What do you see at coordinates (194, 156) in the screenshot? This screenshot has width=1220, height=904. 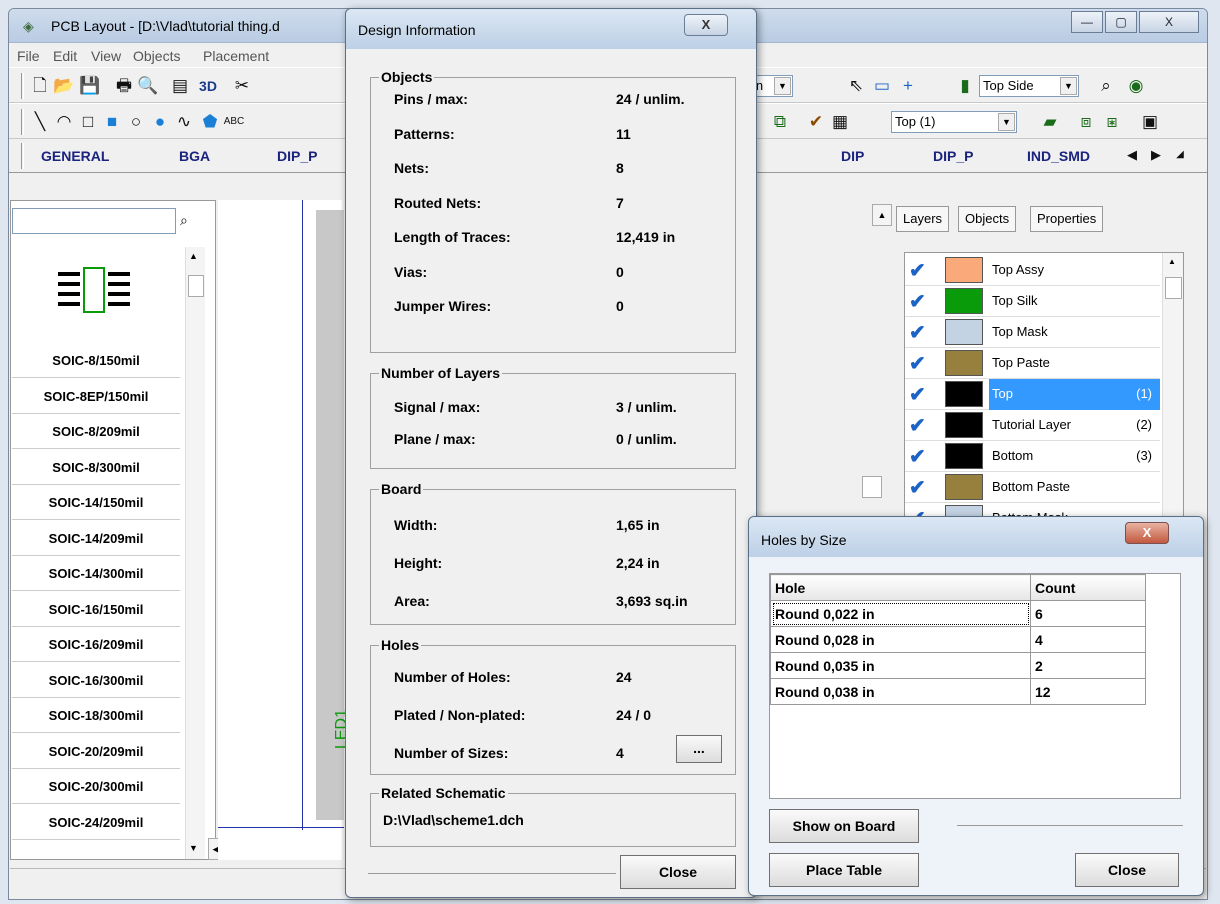 I see `tab-bga: BGA` at bounding box center [194, 156].